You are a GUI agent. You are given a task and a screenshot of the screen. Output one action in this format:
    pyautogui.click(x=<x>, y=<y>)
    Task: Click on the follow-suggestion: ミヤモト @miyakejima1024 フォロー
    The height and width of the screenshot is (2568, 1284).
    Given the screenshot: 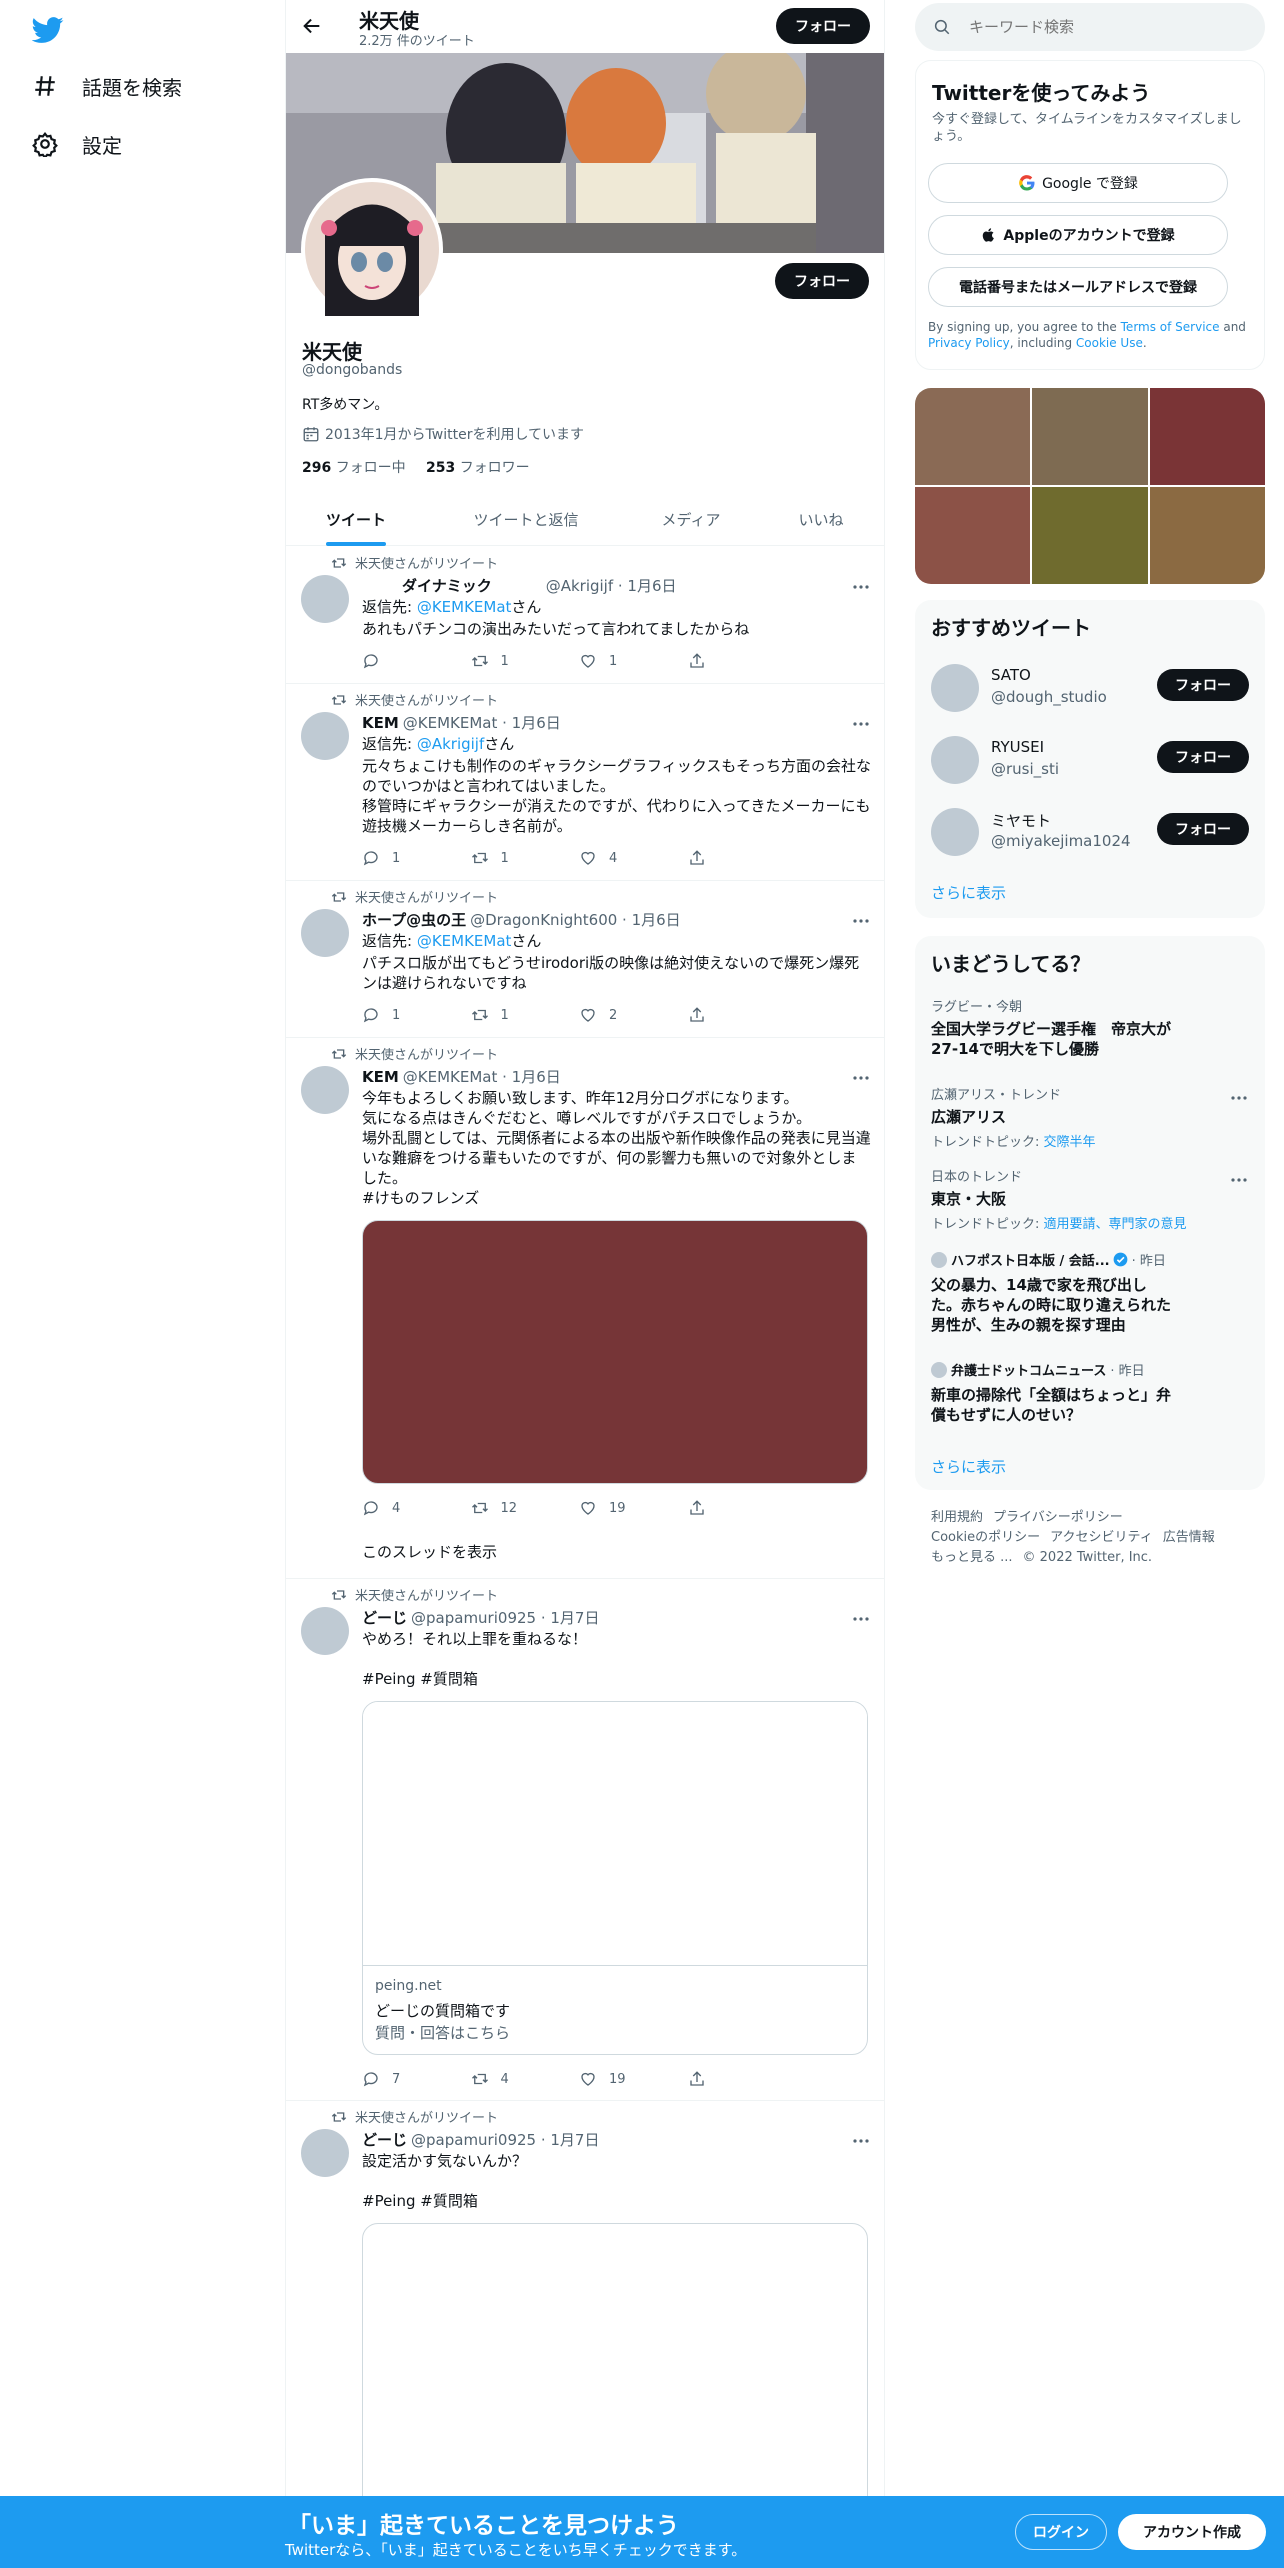 What is the action you would take?
    pyautogui.click(x=1090, y=834)
    